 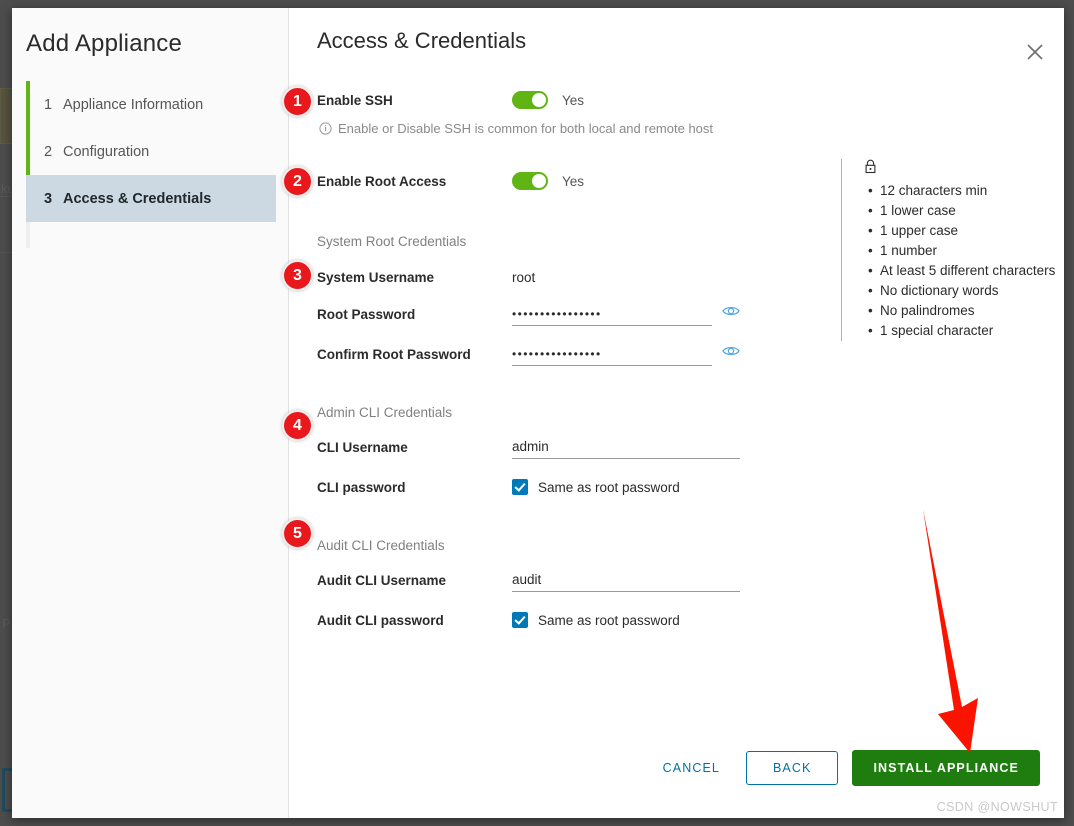 I want to click on dialog-footer: CANCEL BACK INSTALL APPLIANCE, so click(x=844, y=768).